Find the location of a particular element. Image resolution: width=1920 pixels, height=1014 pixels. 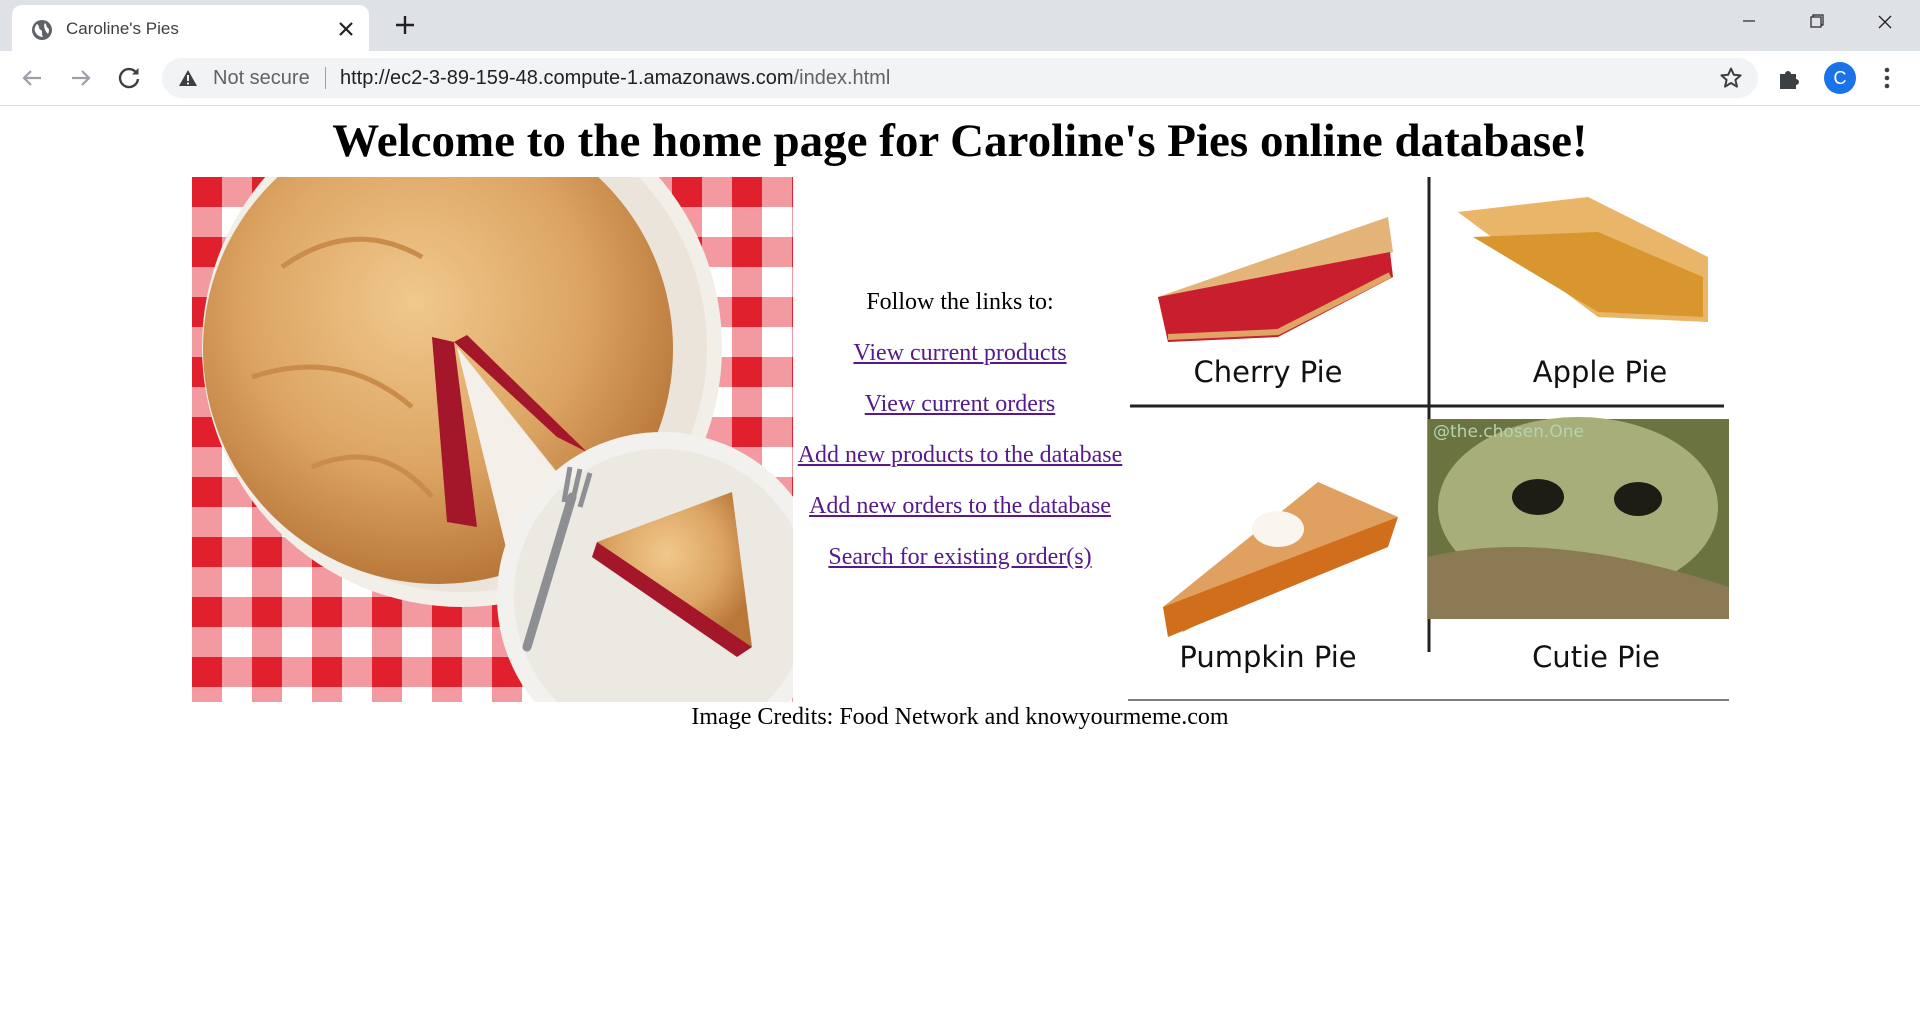

security-status: Not secure is located at coordinates (261, 78).